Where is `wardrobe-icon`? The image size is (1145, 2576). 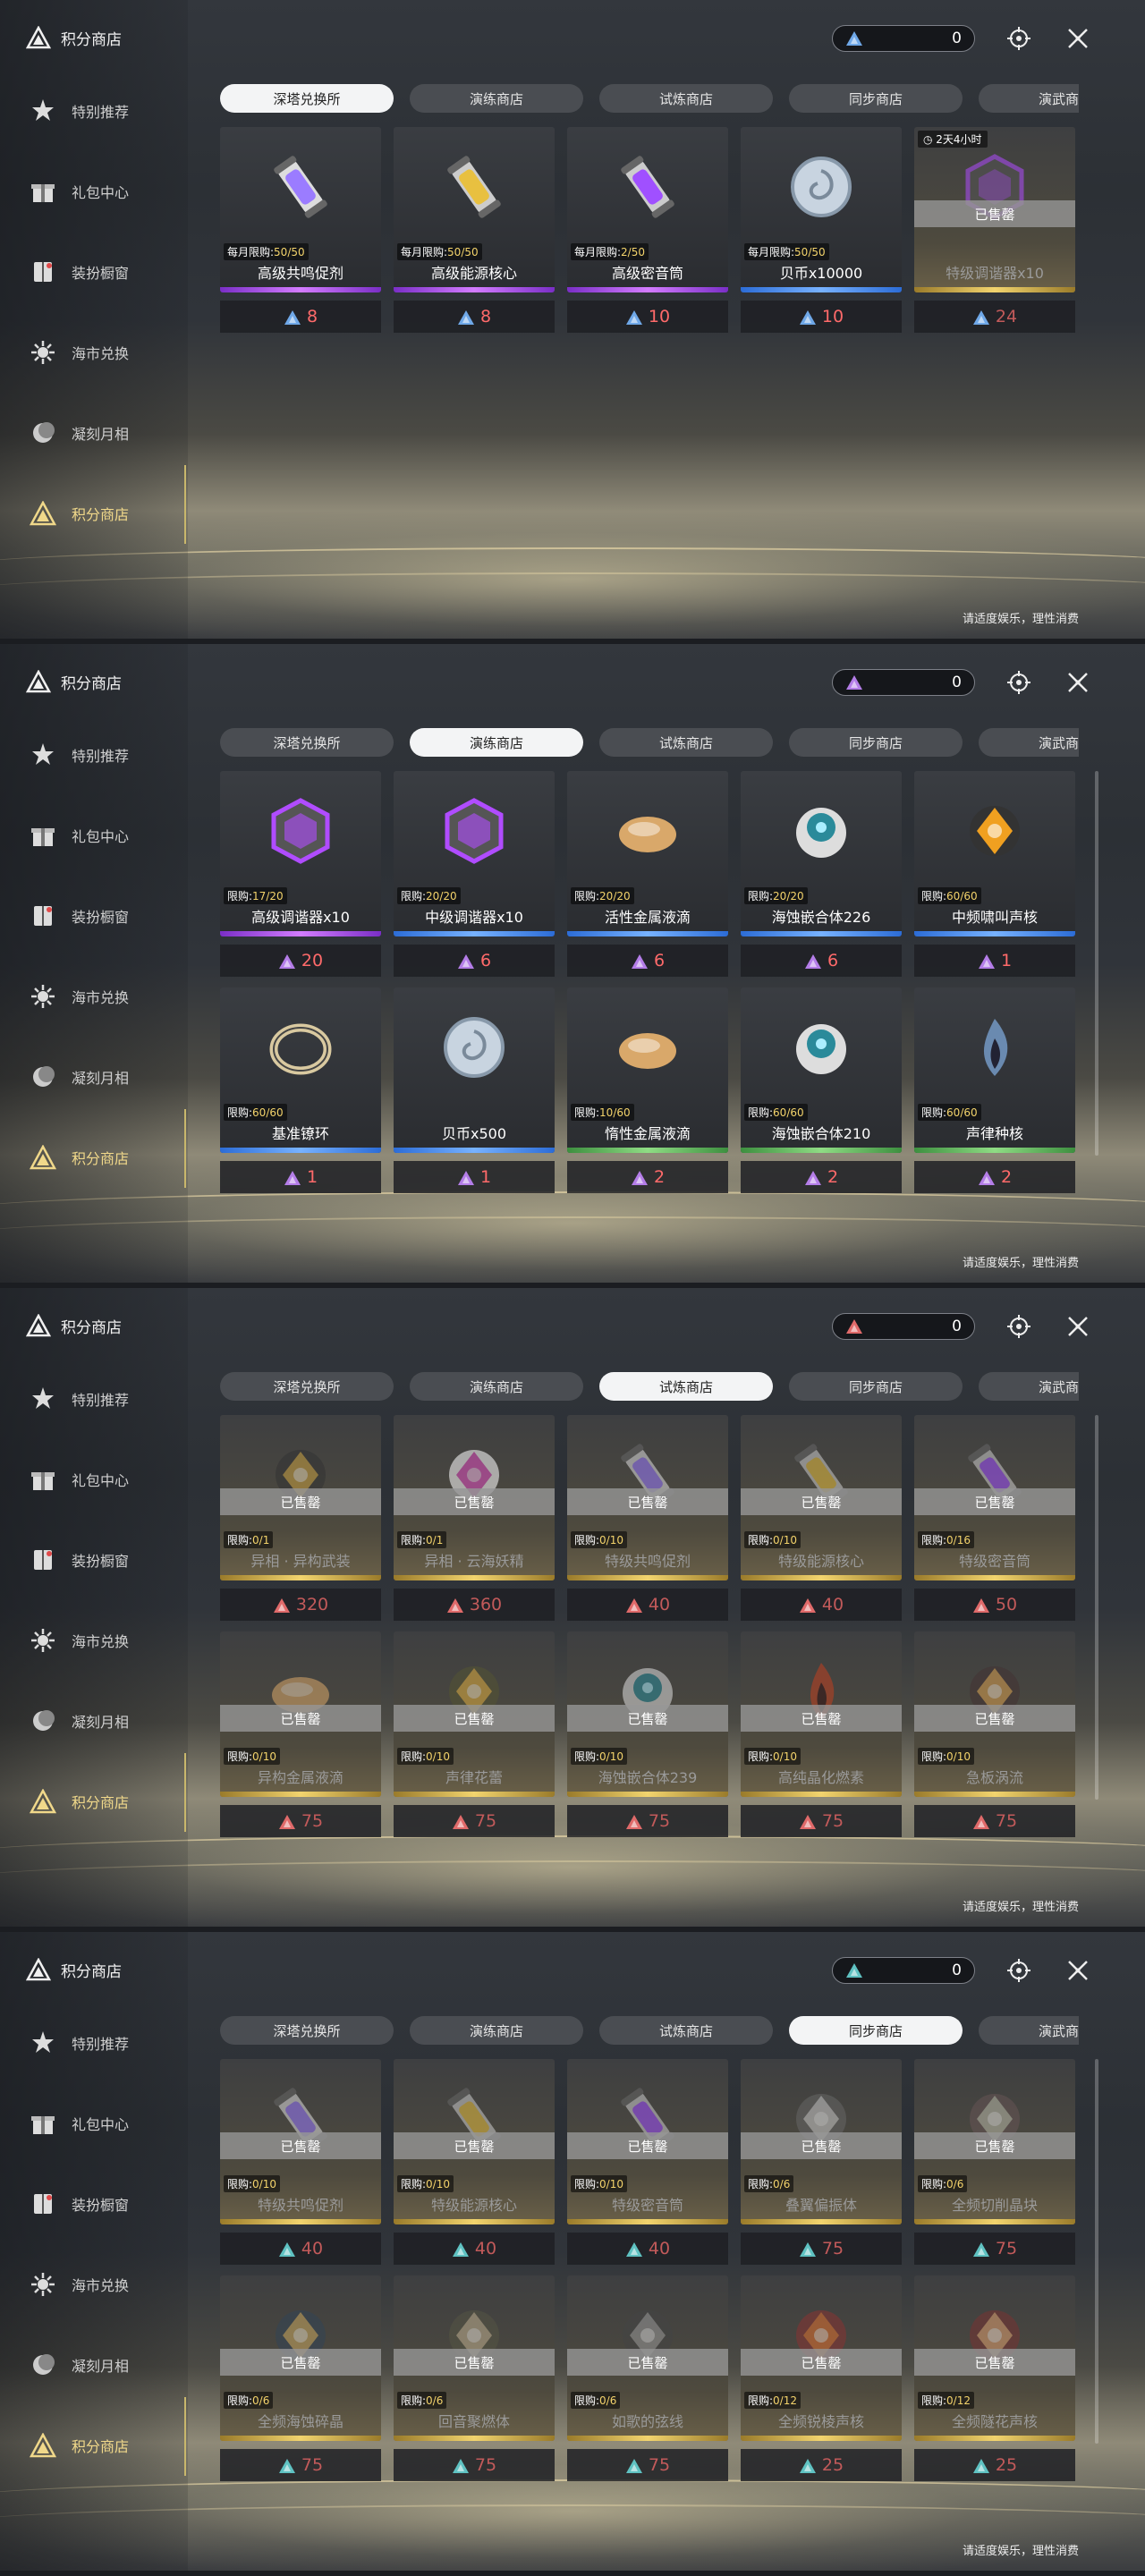
wardrobe-icon is located at coordinates (43, 1560).